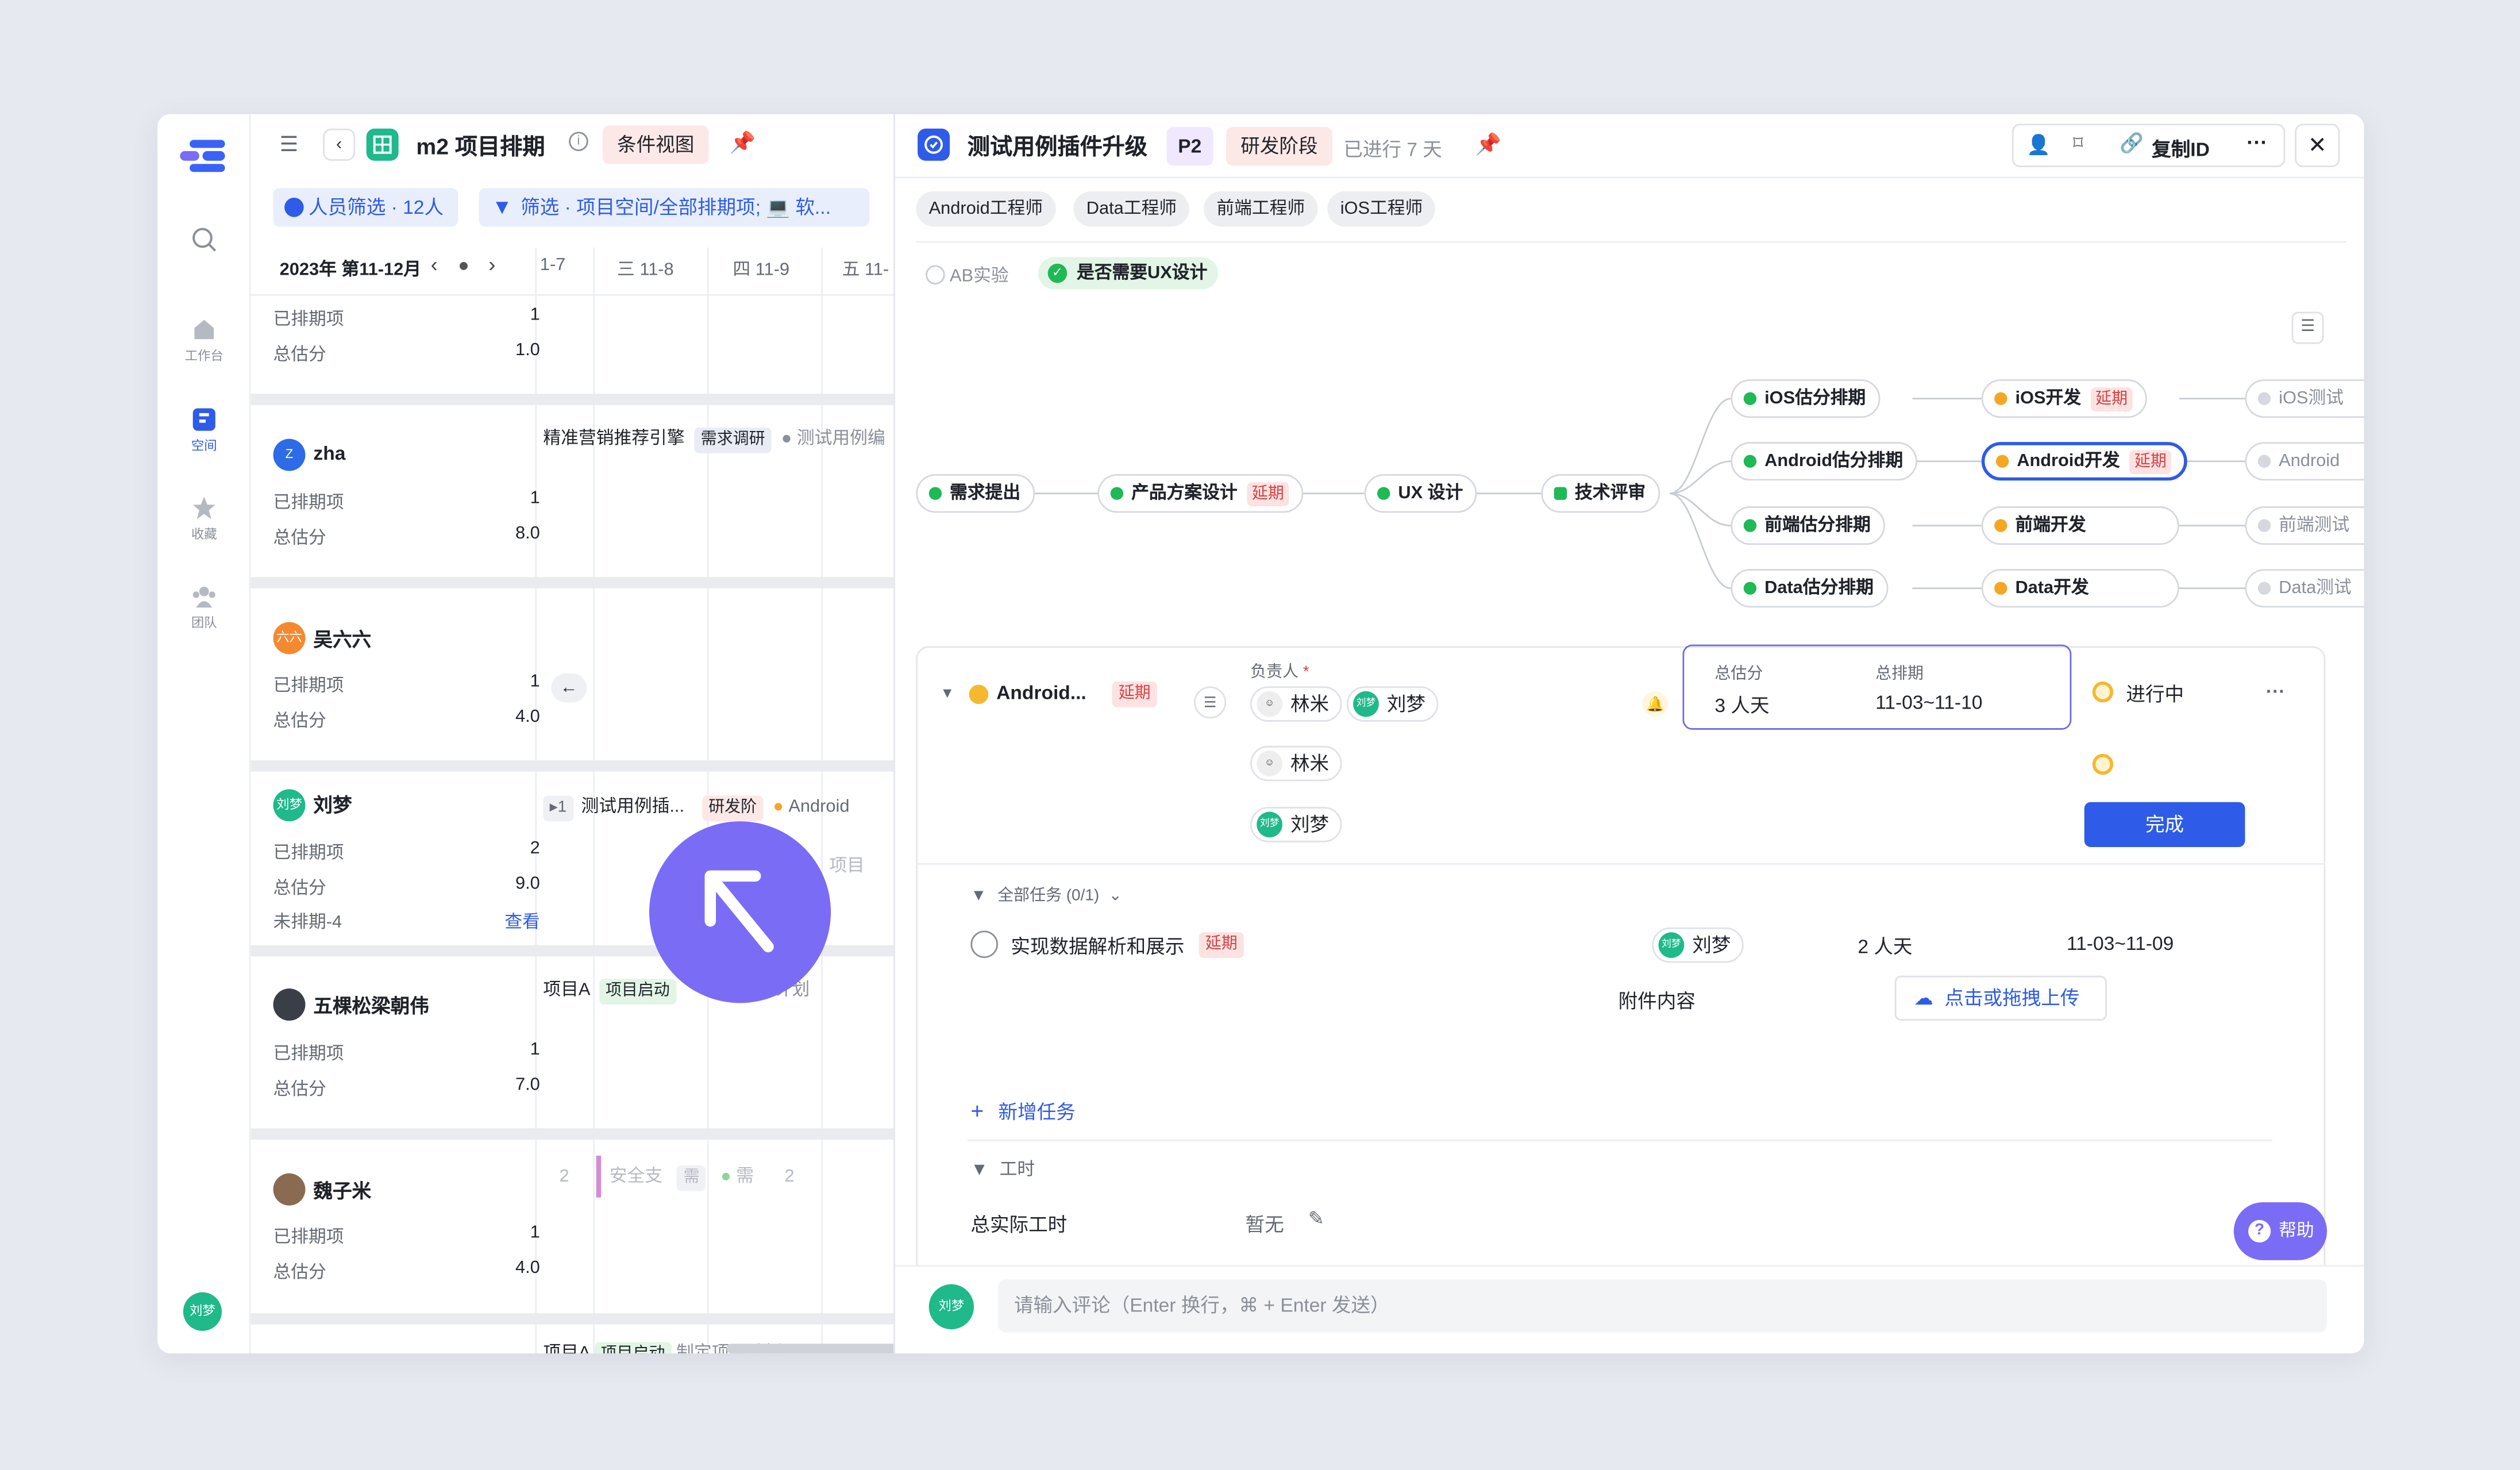 This screenshot has height=1470, width=2520. Describe the element at coordinates (1806, 398) in the screenshot. I see `flow-node: iOS估分排期` at that location.